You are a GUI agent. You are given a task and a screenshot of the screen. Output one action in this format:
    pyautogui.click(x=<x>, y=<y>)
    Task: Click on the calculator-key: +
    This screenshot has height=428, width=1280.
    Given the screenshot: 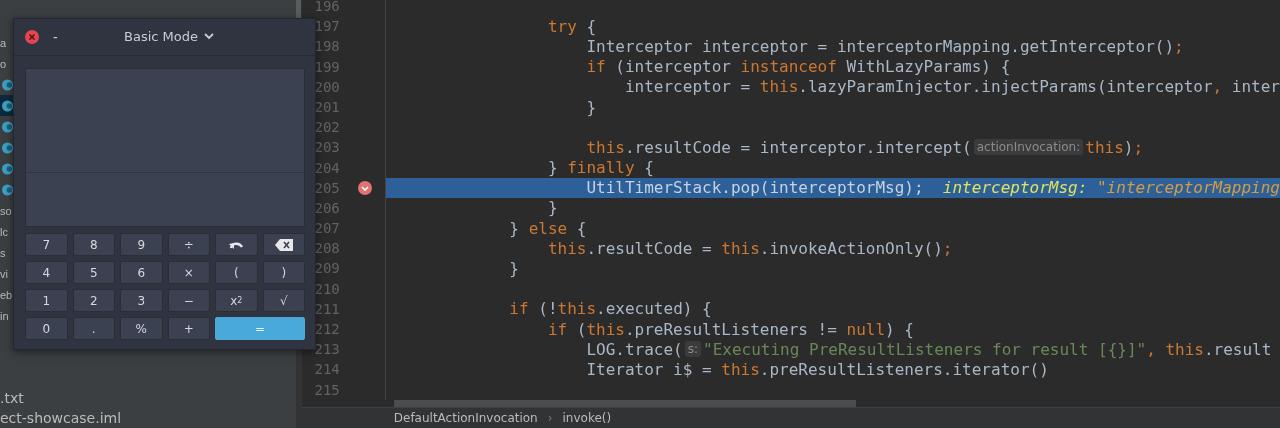 What is the action you would take?
    pyautogui.click(x=188, y=328)
    